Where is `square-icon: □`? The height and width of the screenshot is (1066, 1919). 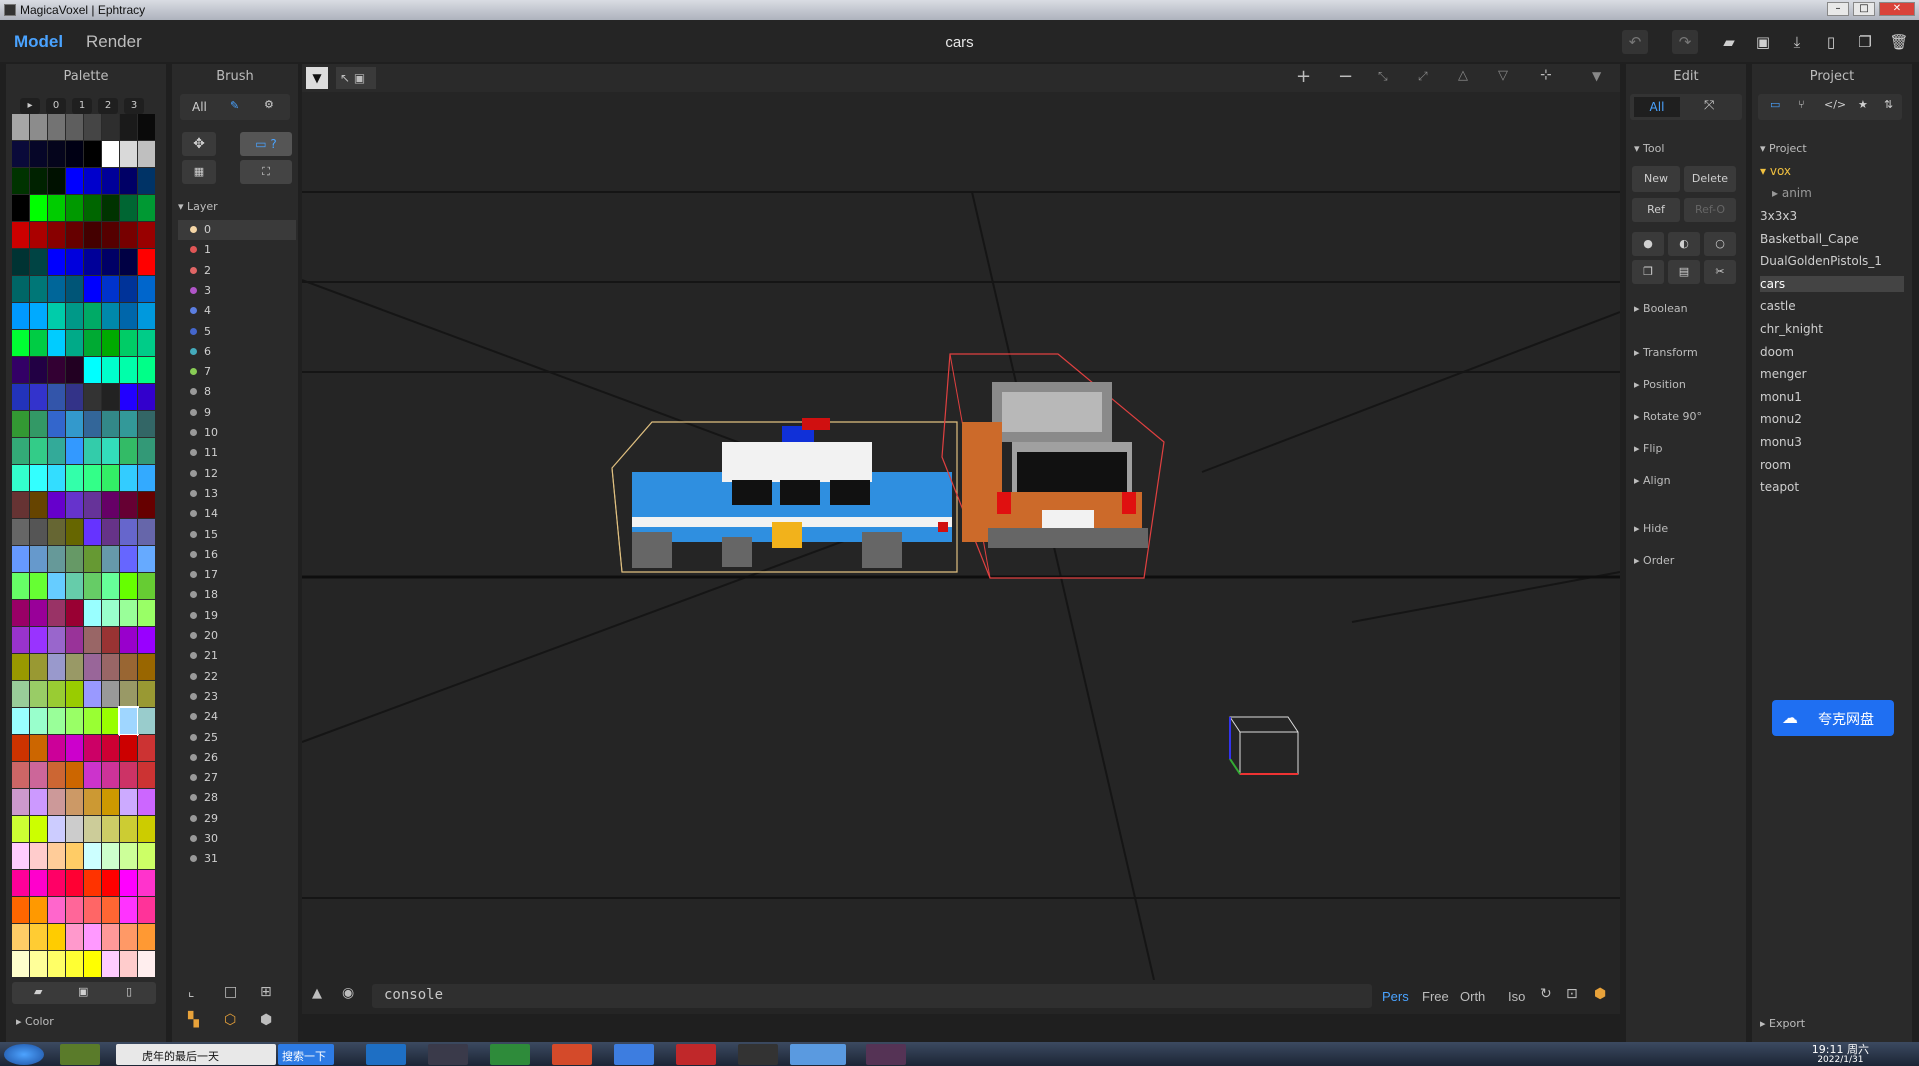 square-icon: □ is located at coordinates (230, 992).